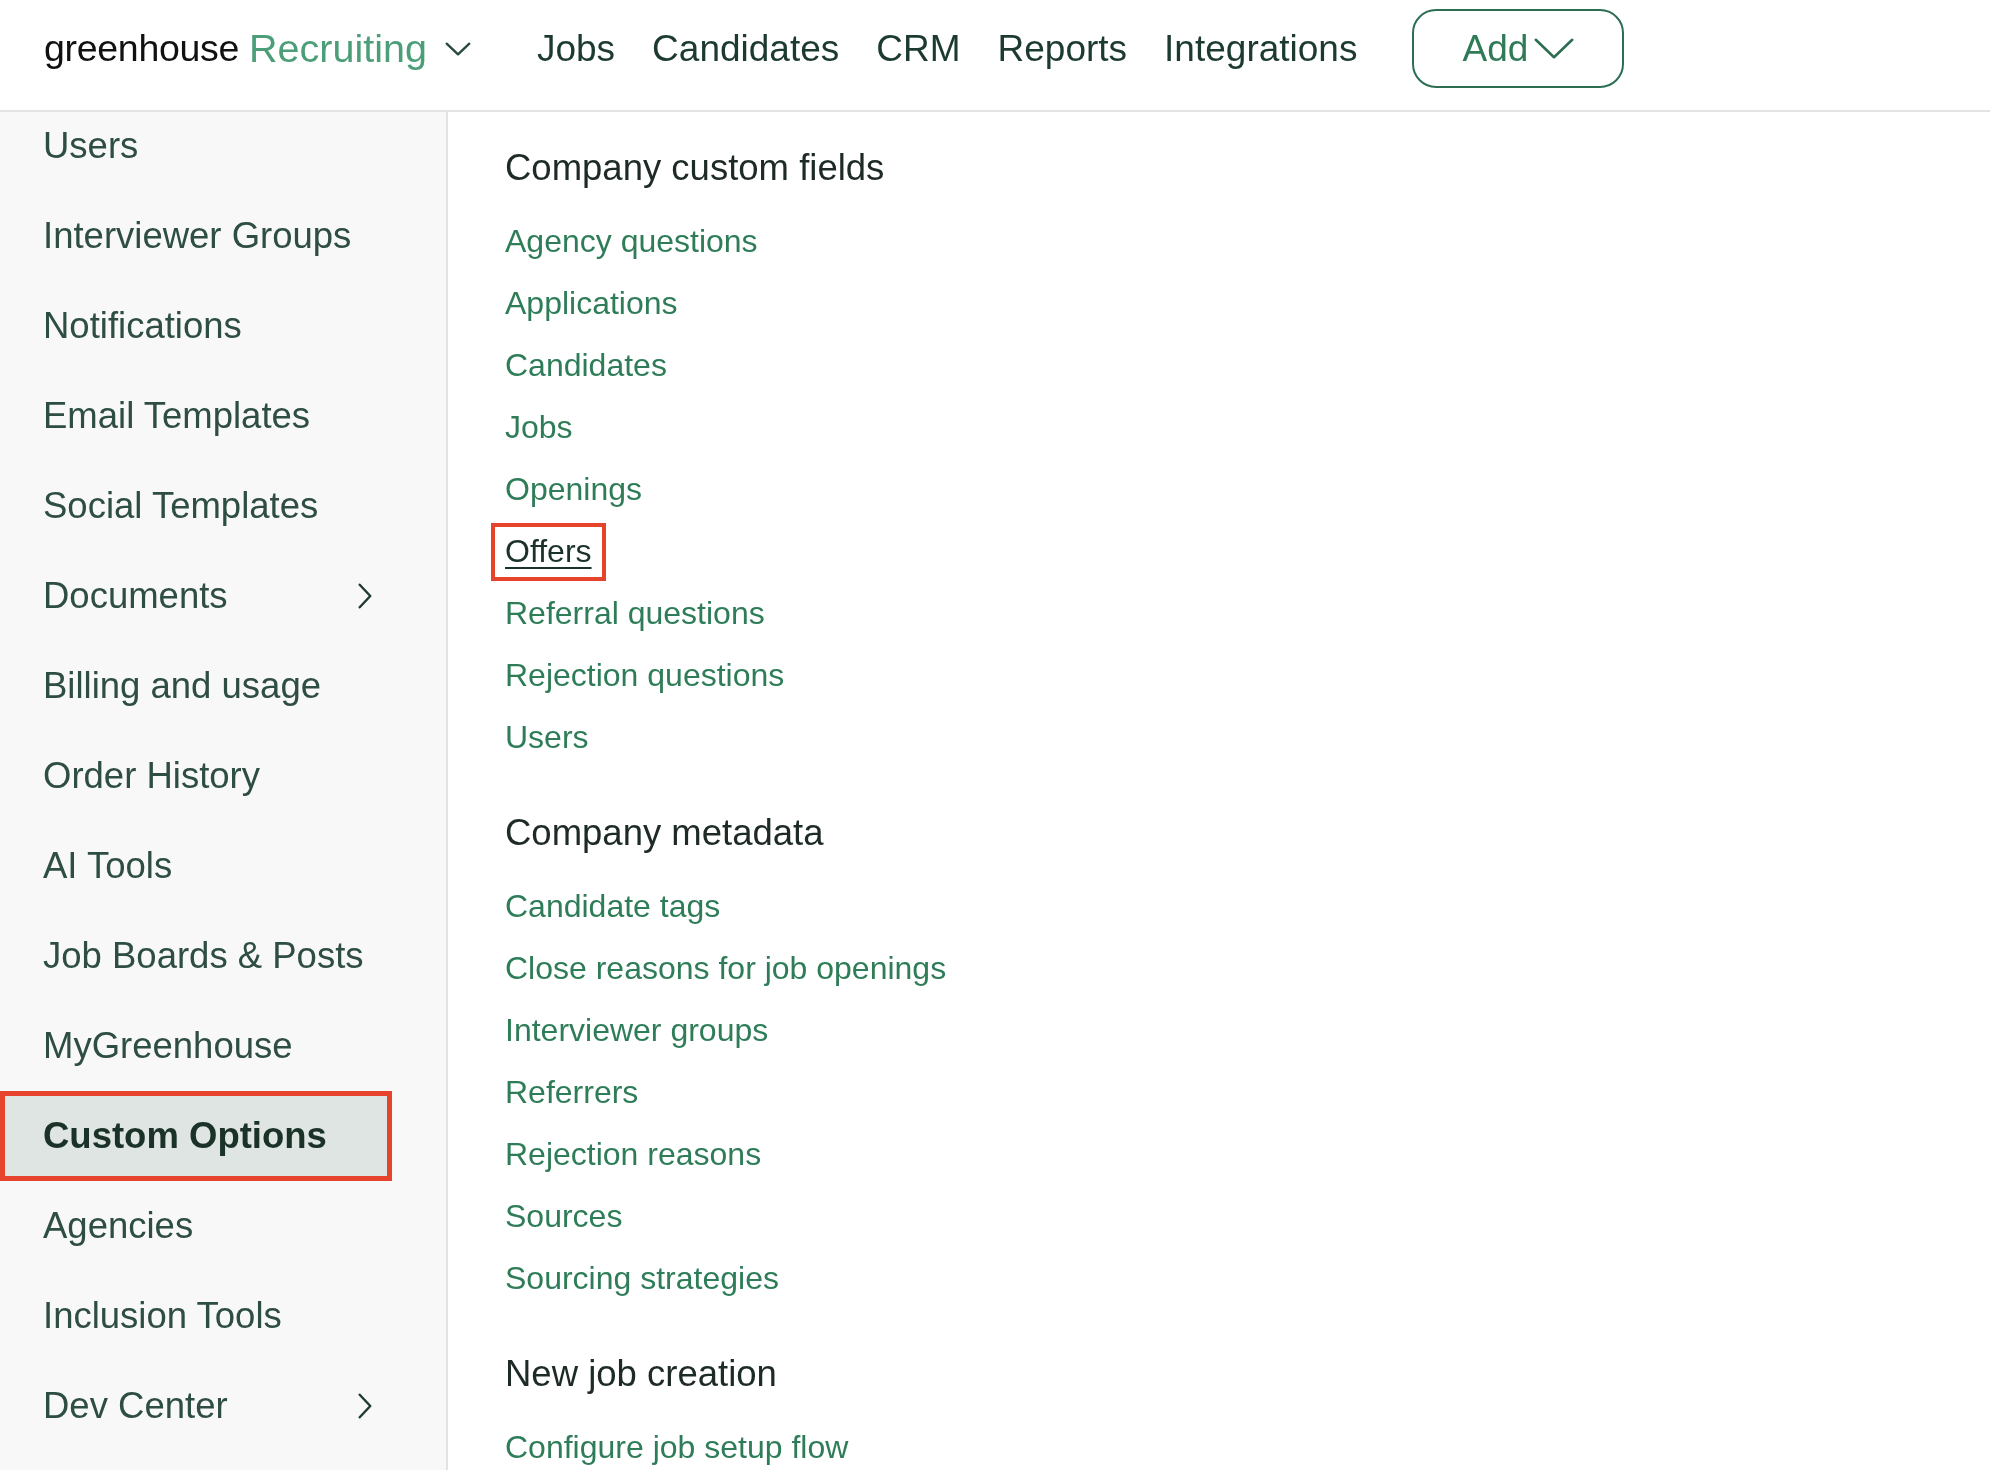 The image size is (1990, 1470). What do you see at coordinates (196, 236) in the screenshot?
I see `sidebar-item: Interviewer Groups` at bounding box center [196, 236].